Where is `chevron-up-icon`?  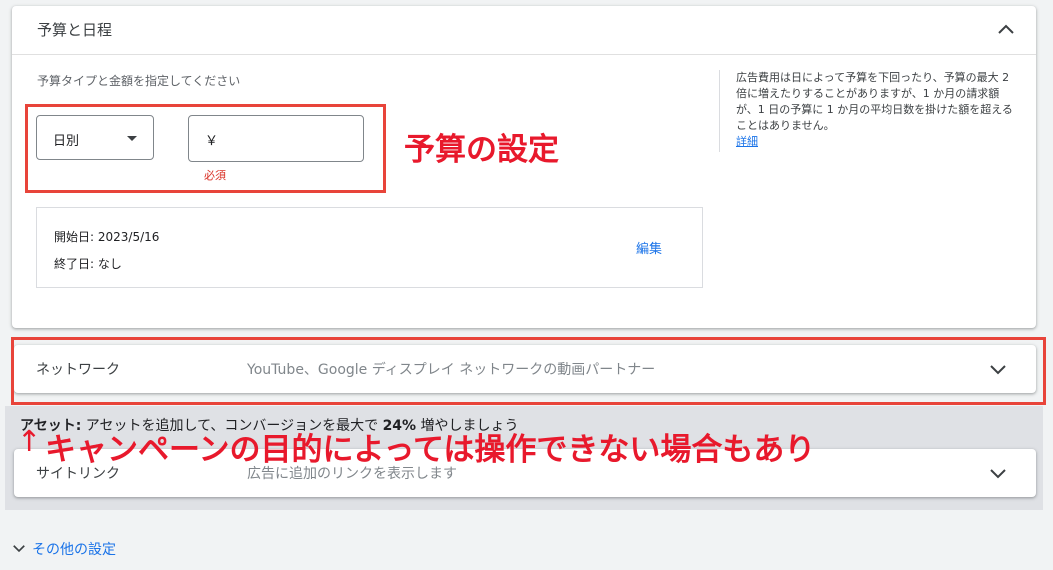 chevron-up-icon is located at coordinates (1006, 30).